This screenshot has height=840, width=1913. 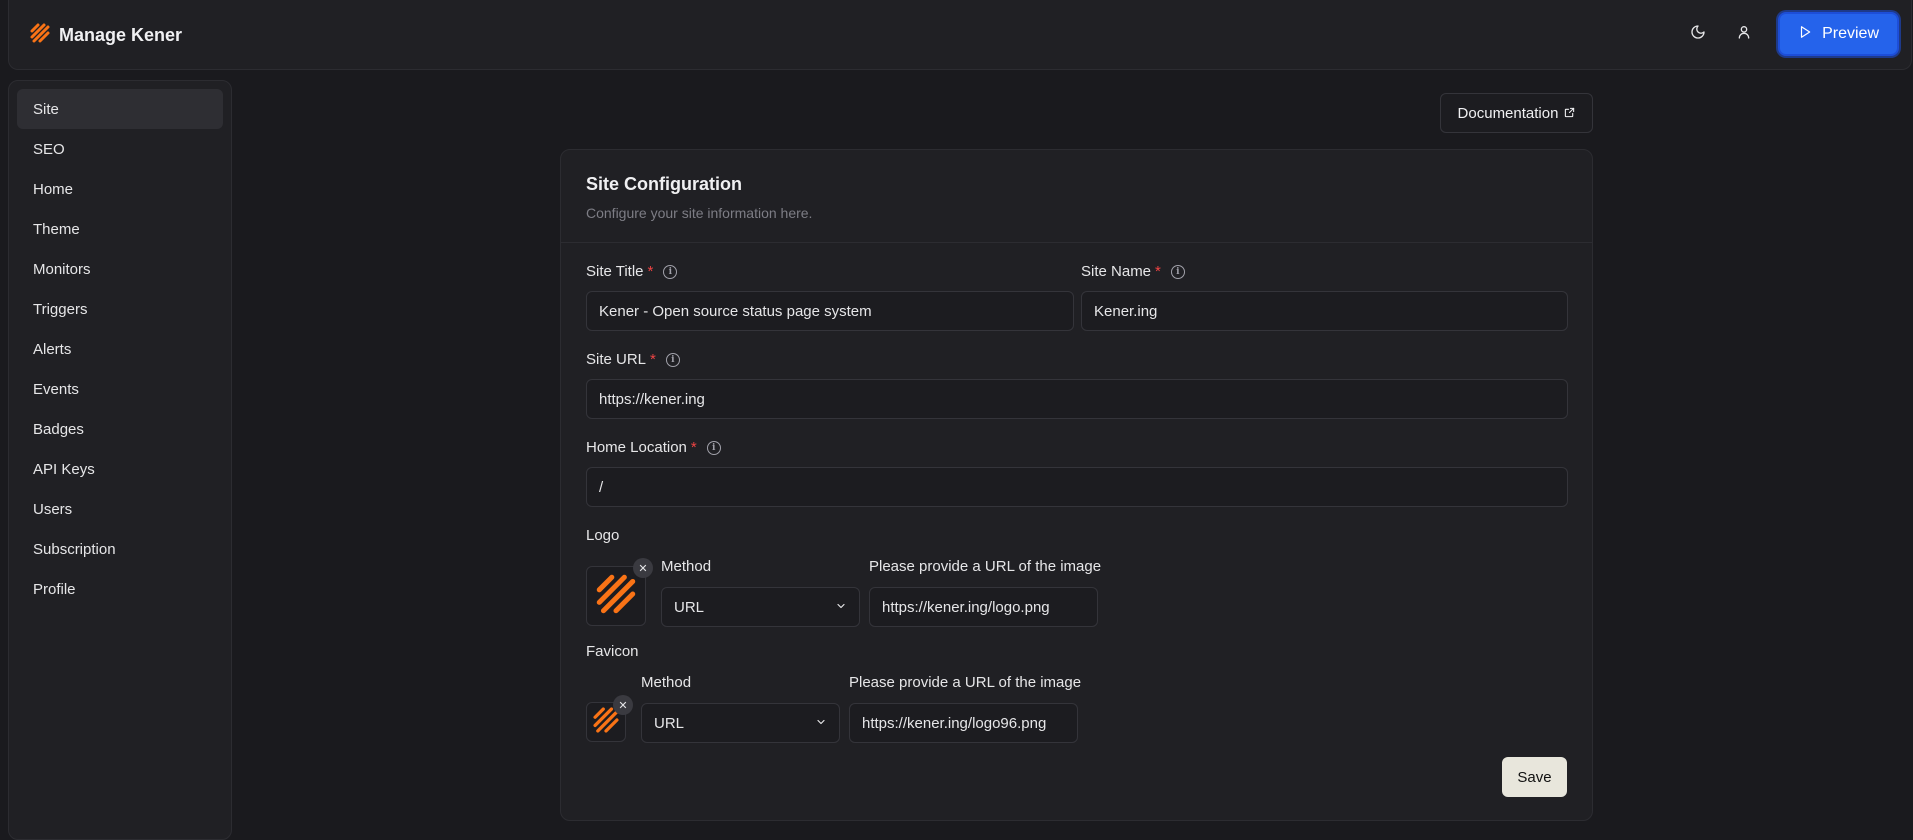 I want to click on remove-logo-button: ✕, so click(x=643, y=568).